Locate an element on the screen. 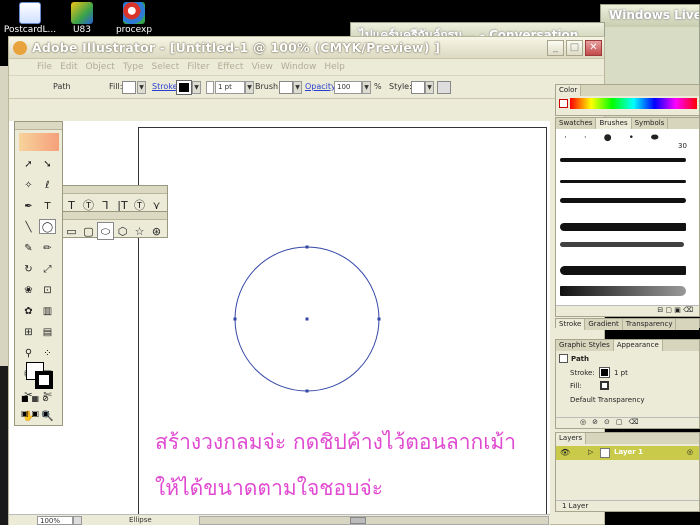  blend-tool-icon: ⁘ is located at coordinates (47, 353).